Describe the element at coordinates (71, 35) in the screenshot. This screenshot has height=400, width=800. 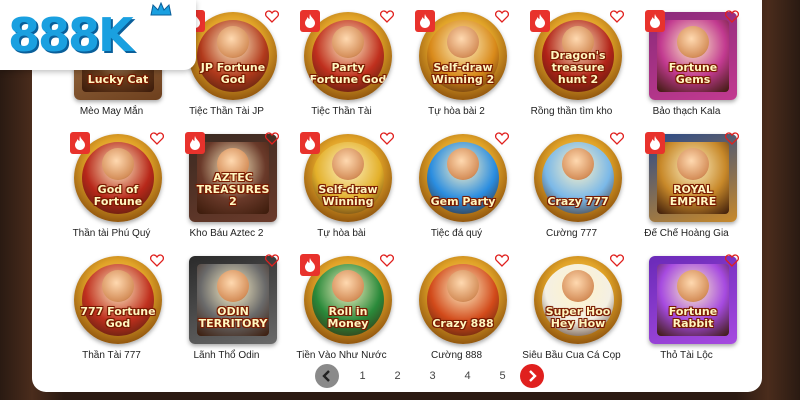
I see `brand-logo-text: 888K` at that location.